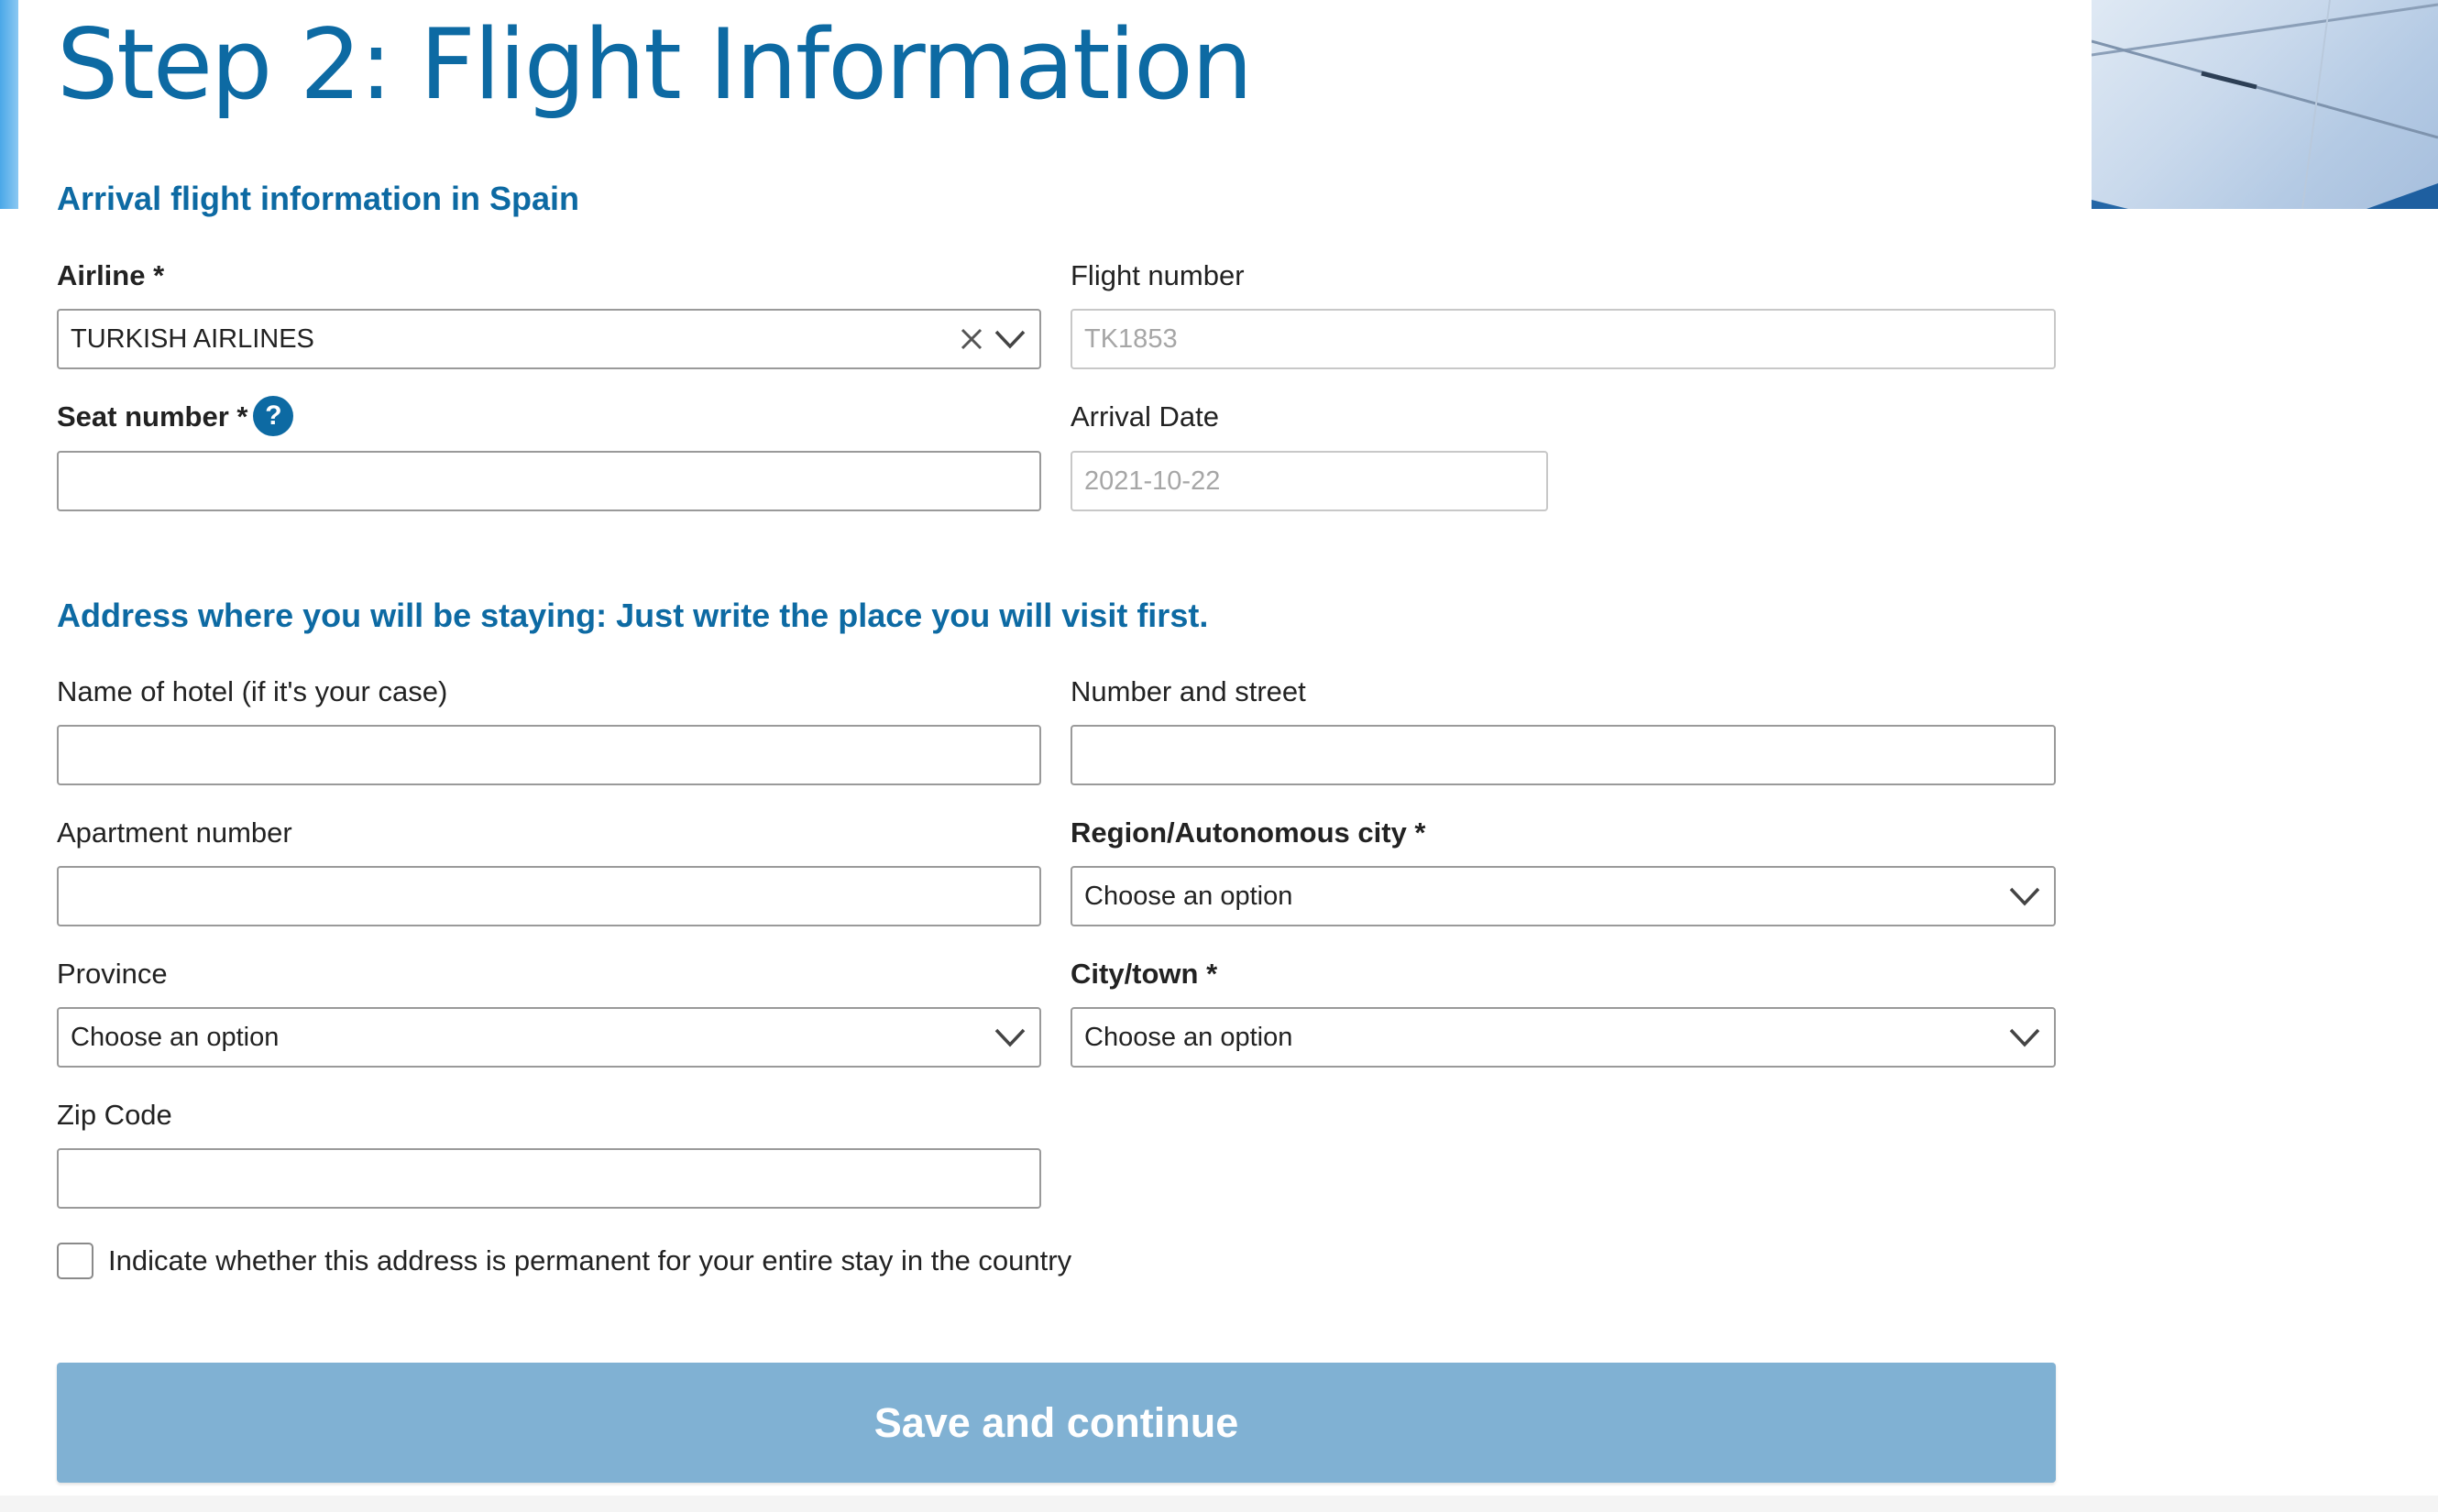  I want to click on airline-label: Airline *, so click(111, 275).